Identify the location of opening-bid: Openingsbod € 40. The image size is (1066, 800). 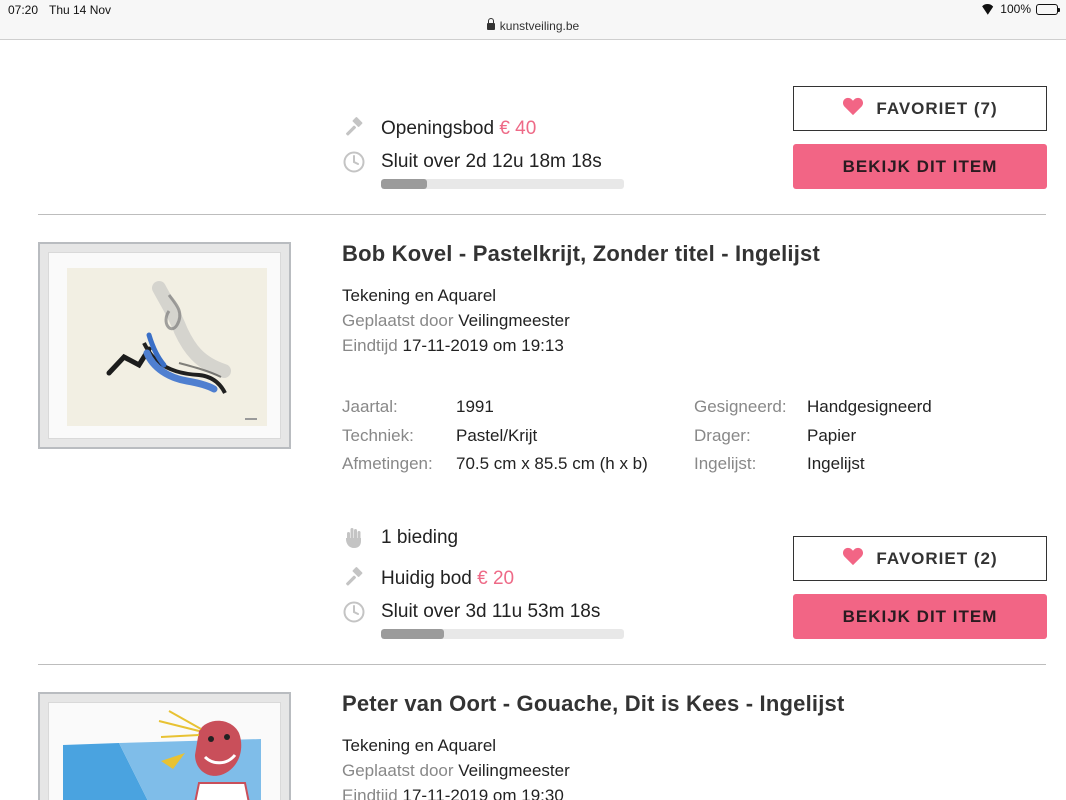
(439, 129).